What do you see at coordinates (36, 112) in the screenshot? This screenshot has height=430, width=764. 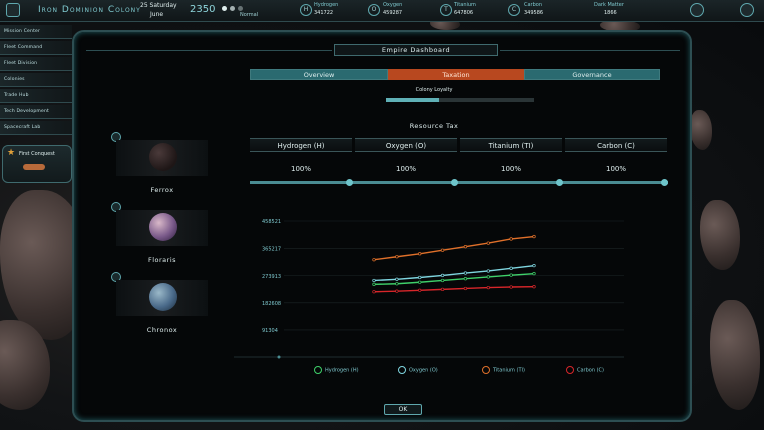 I see `sidebar-item-tech-development: Tech Development` at bounding box center [36, 112].